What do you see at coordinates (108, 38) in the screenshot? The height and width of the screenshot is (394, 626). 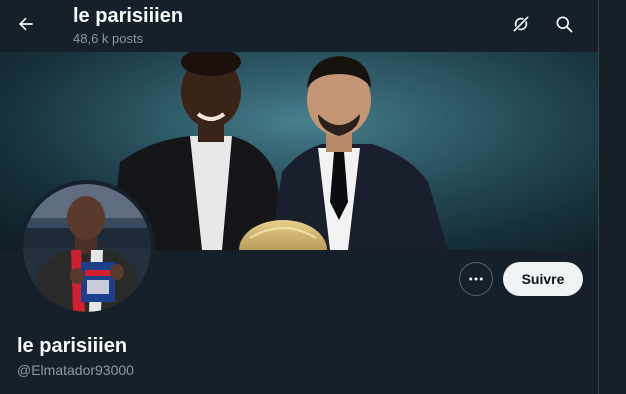 I see `header-post-count: 48,6 k posts` at bounding box center [108, 38].